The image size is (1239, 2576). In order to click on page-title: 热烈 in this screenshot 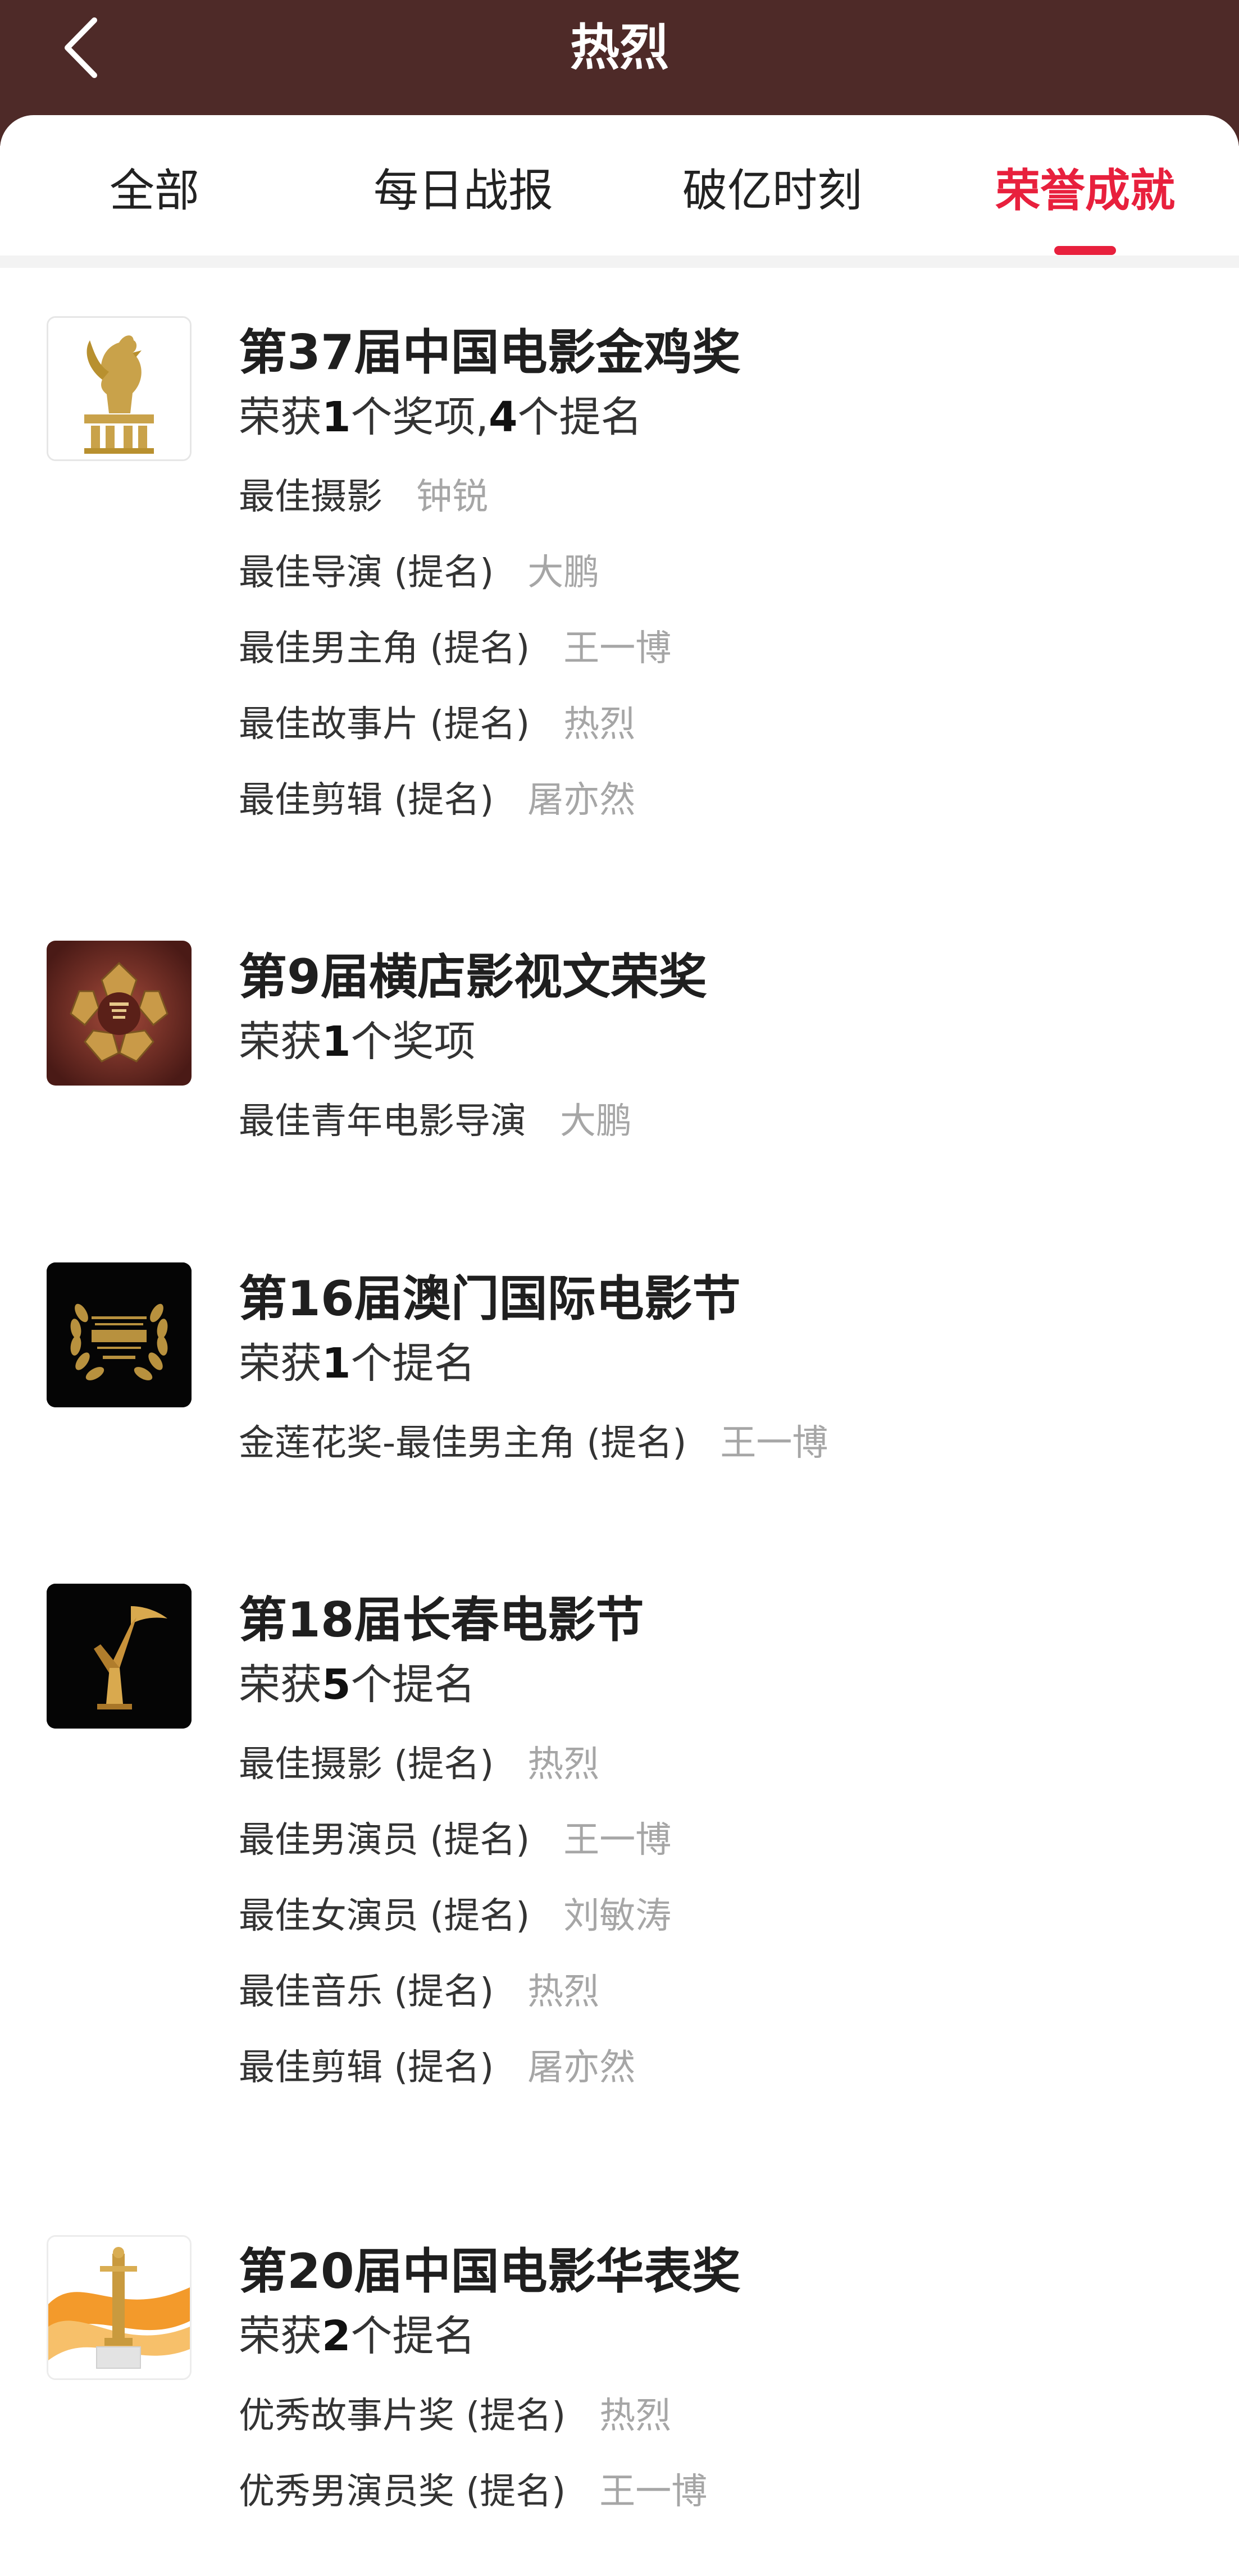, I will do `click(619, 47)`.